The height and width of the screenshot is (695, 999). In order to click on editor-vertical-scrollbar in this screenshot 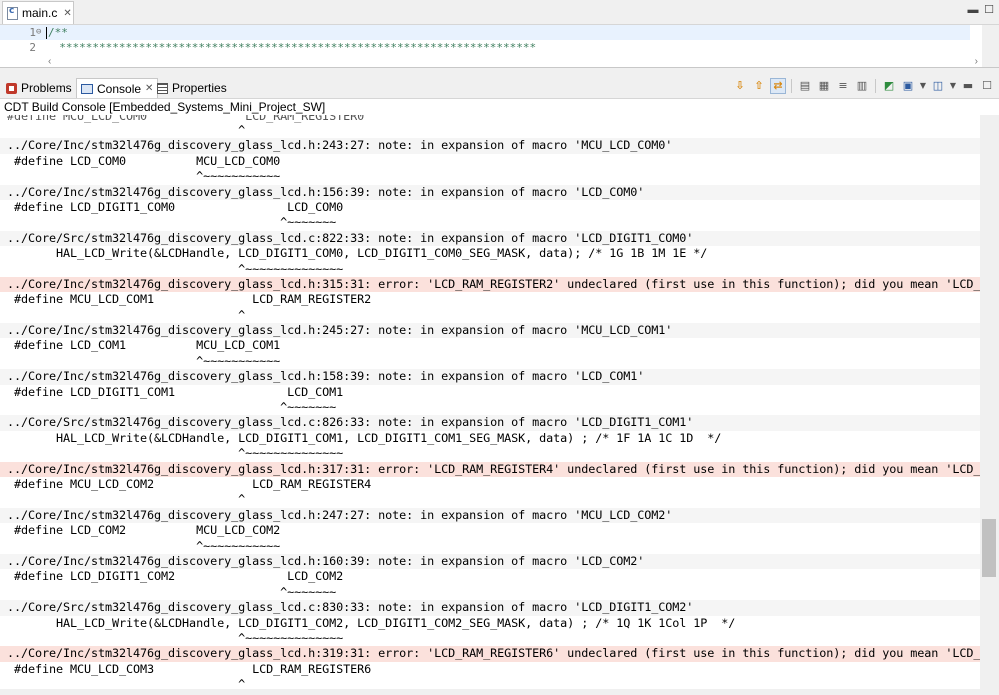, I will do `click(990, 46)`.